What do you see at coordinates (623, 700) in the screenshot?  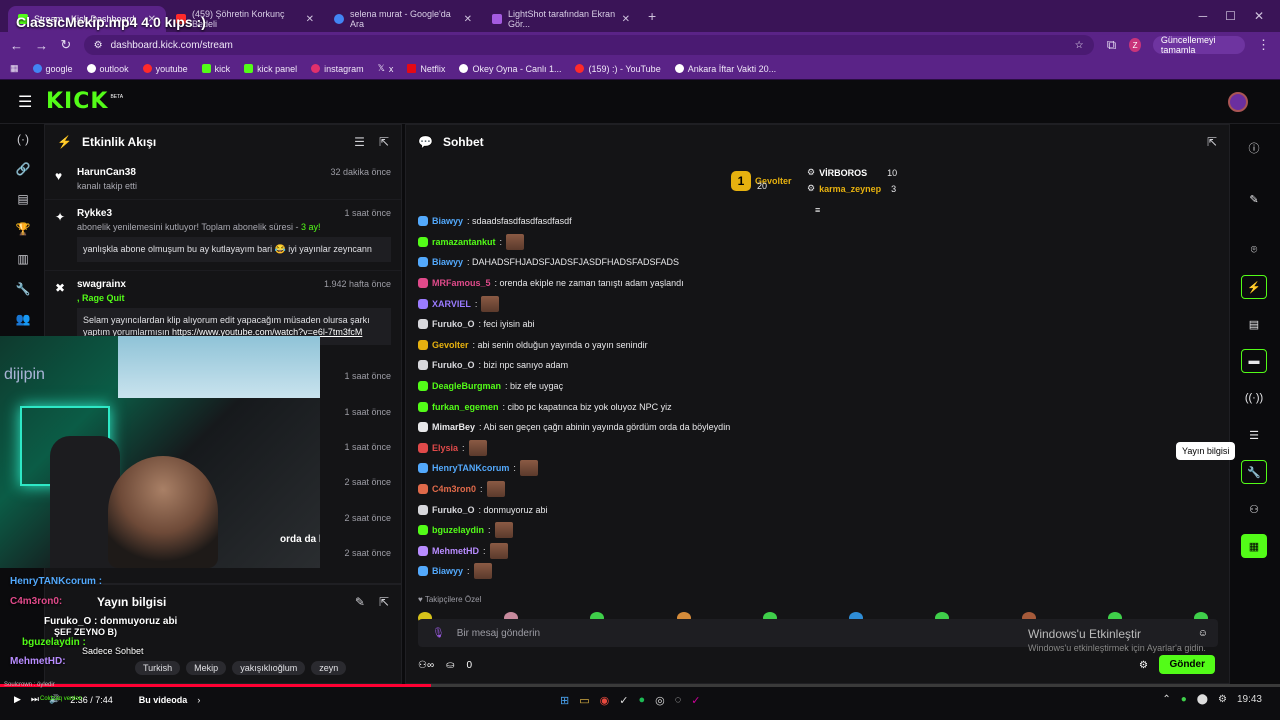 I see `app-icon: ✓` at bounding box center [623, 700].